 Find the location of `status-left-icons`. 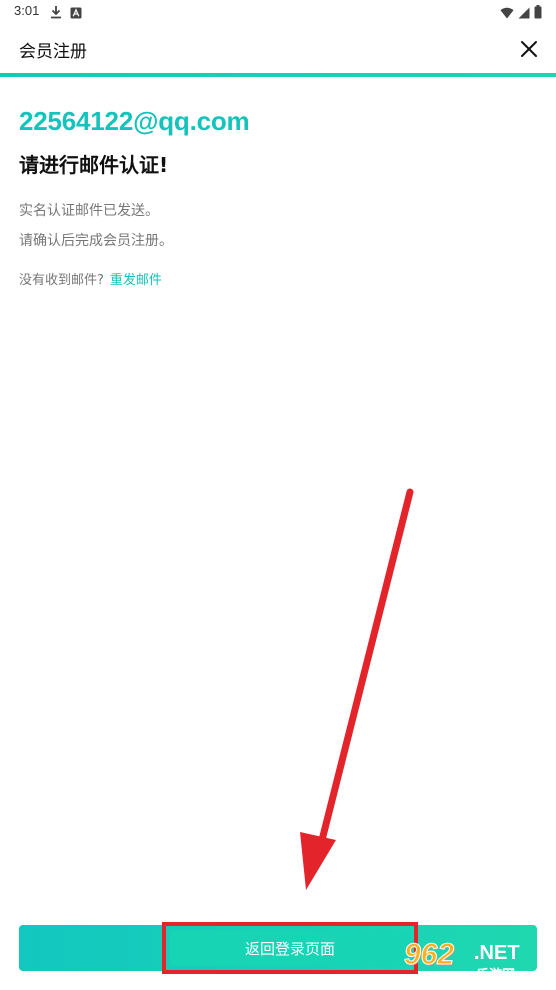

status-left-icons is located at coordinates (66, 13).